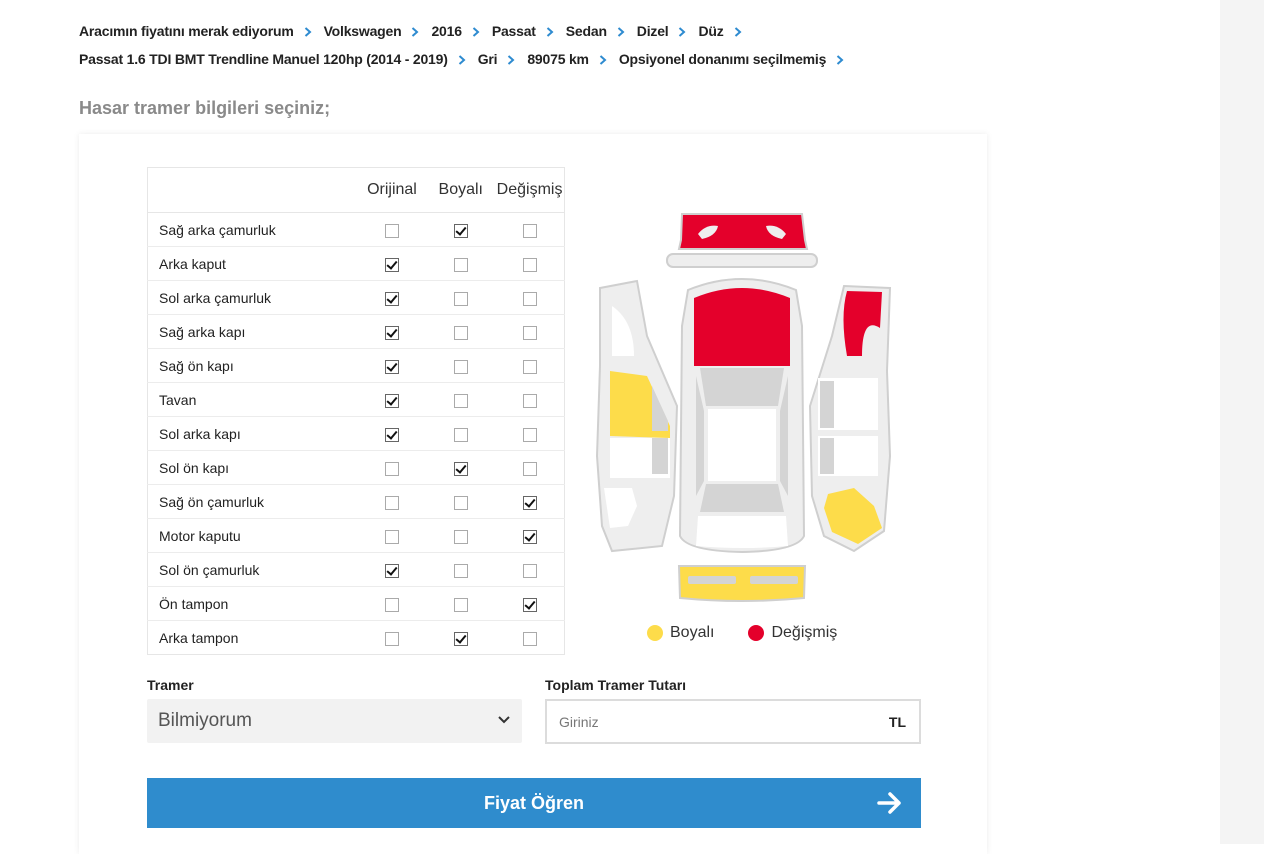 The image size is (1264, 854). I want to click on breadcrumb-link: 2016, so click(446, 31).